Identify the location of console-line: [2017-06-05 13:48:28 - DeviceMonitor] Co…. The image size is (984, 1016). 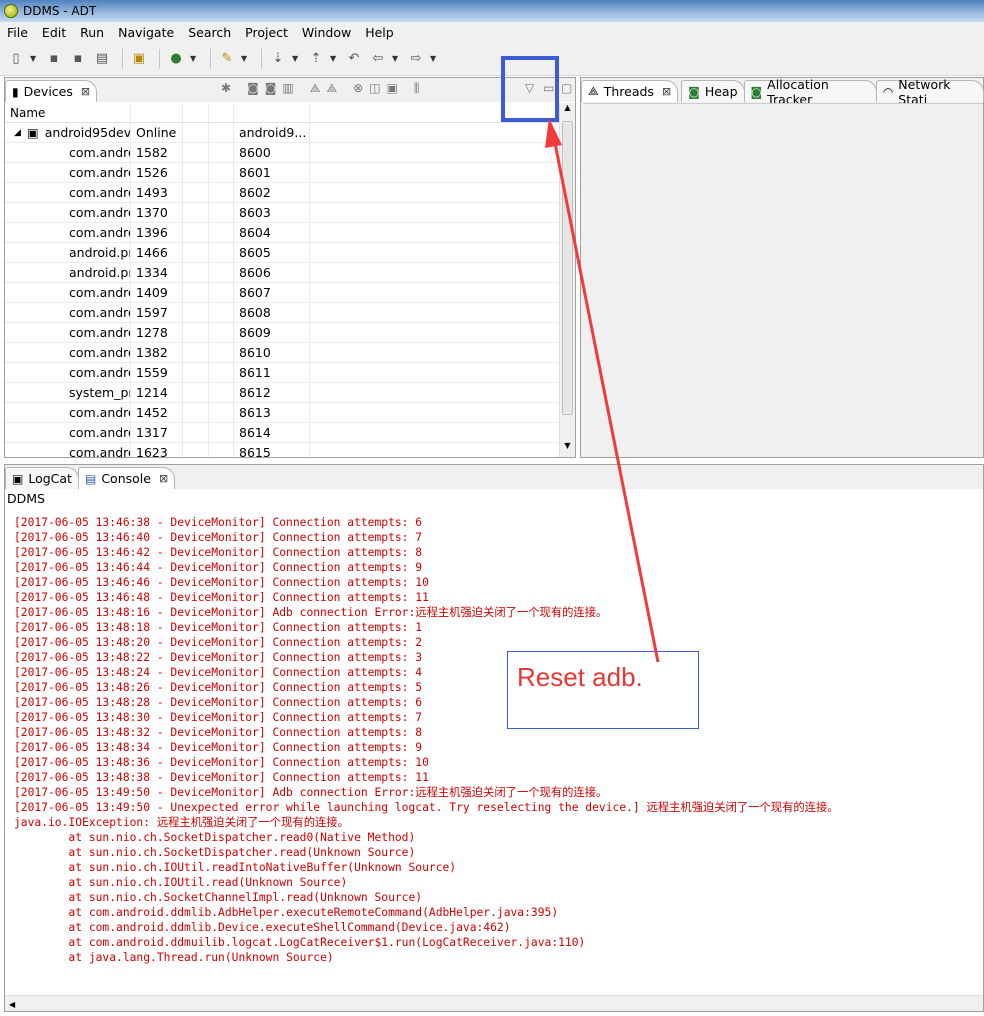
(218, 702).